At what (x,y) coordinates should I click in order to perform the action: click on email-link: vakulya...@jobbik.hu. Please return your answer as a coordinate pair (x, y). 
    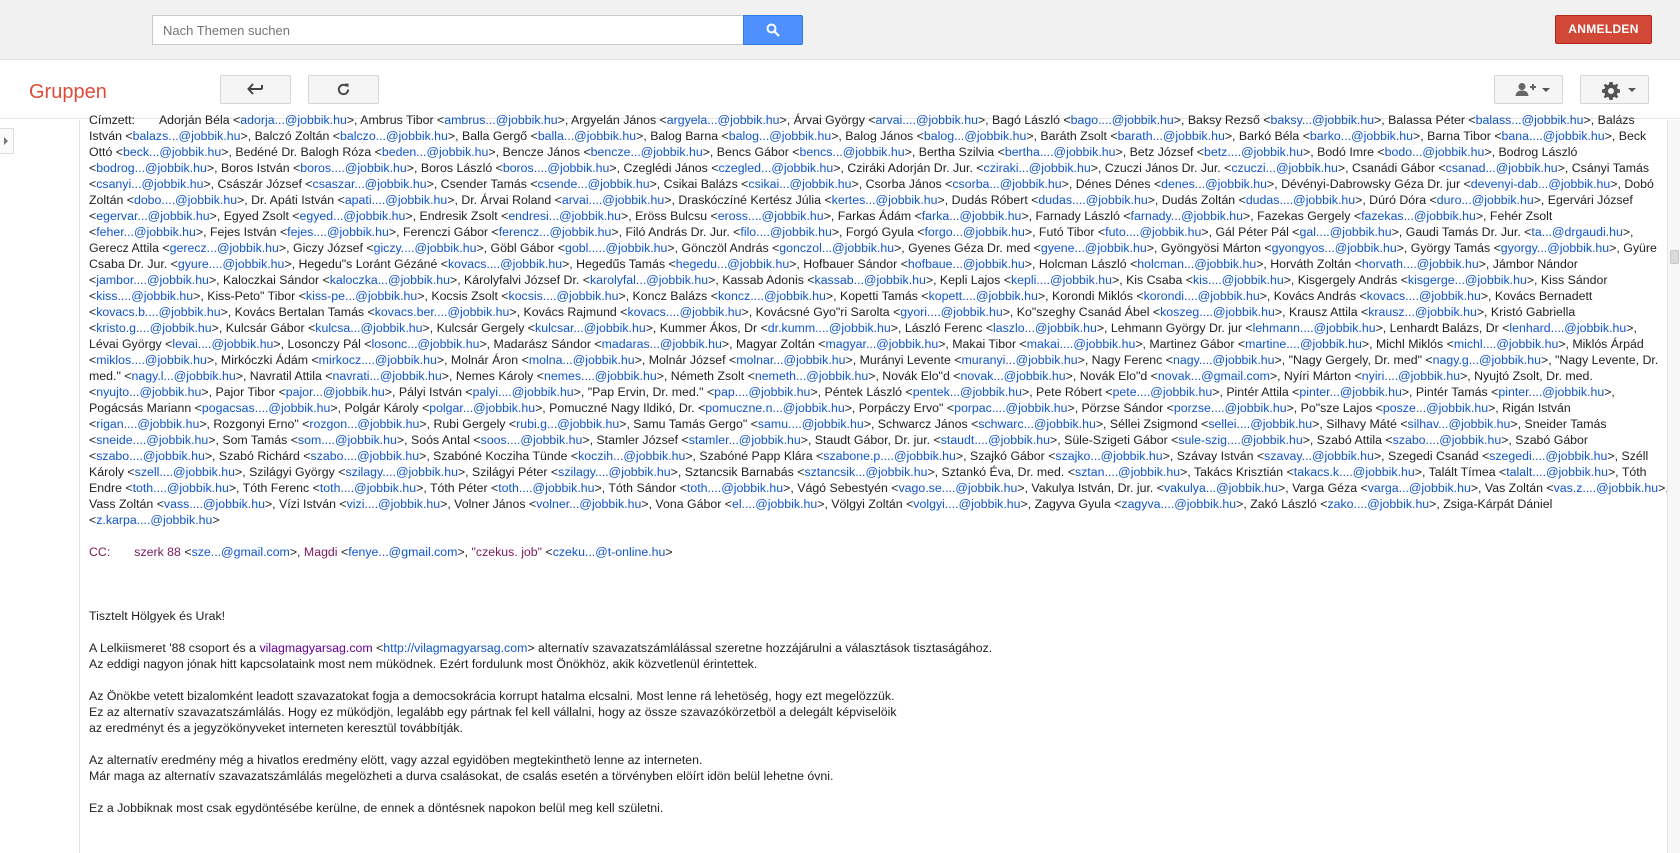
    Looking at the image, I should click on (1221, 488).